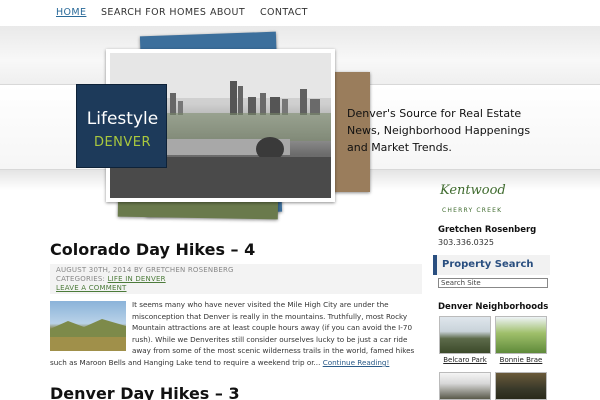  Describe the element at coordinates (473, 190) in the screenshot. I see `kentwood-name: Kentwood` at that location.